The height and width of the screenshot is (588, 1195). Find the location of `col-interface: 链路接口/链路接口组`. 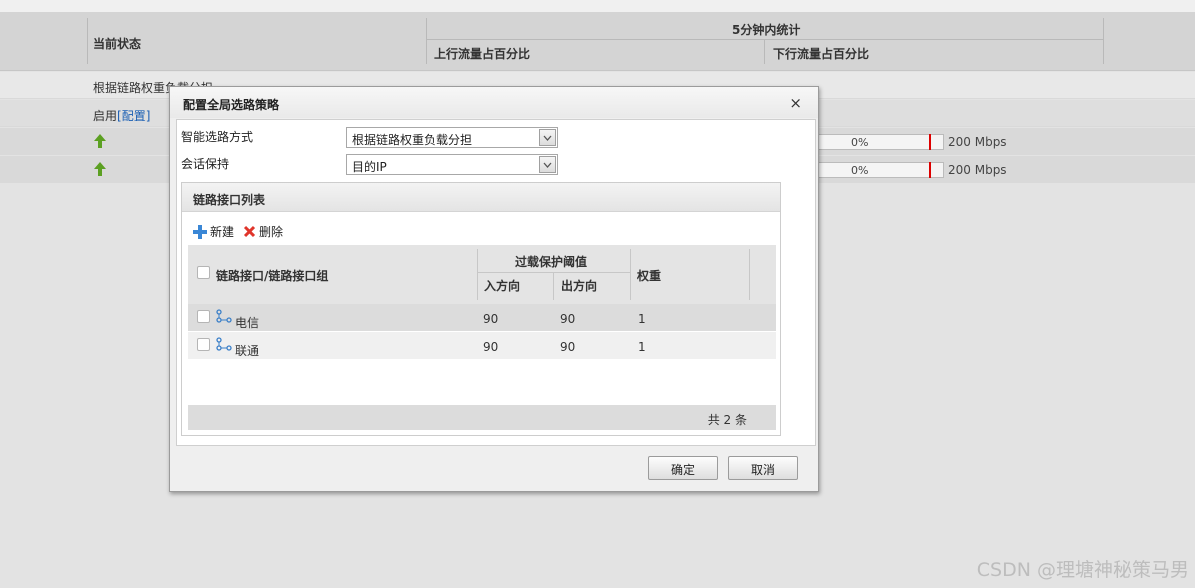

col-interface: 链路接口/链路接口组 is located at coordinates (272, 276).